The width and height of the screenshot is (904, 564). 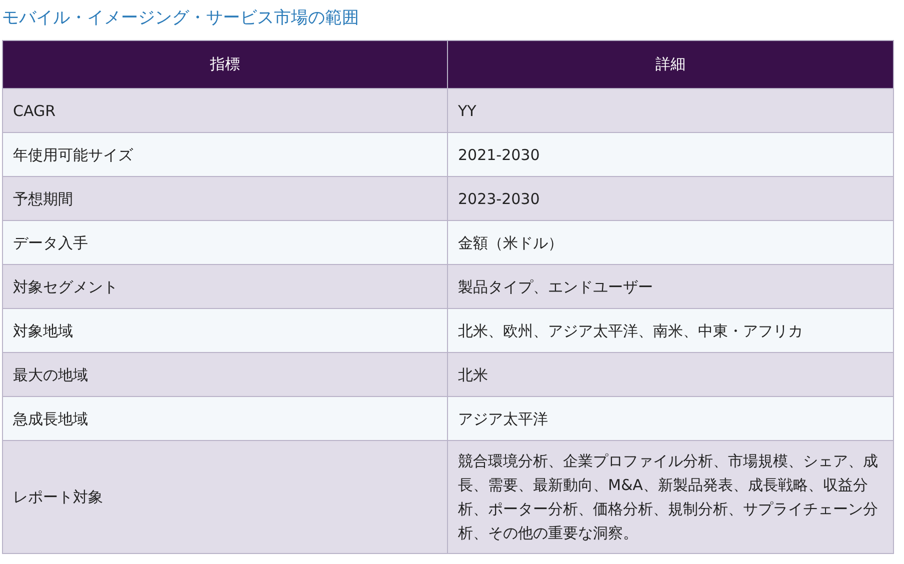 What do you see at coordinates (671, 64) in the screenshot?
I see `column-header: 詳細` at bounding box center [671, 64].